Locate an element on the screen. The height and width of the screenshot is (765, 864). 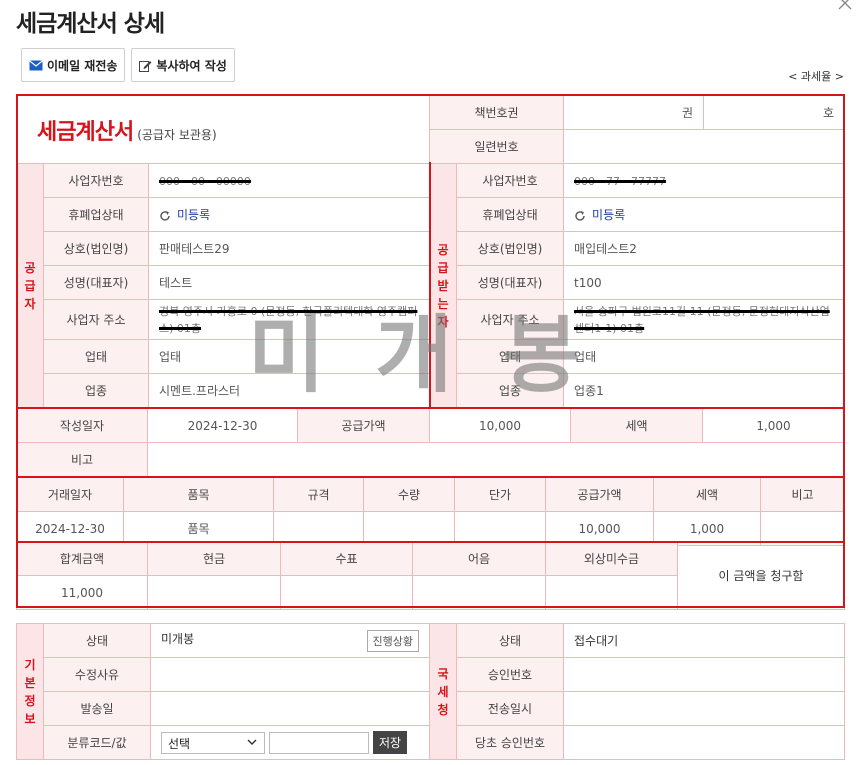
tax-rate-link: < 과세율 > is located at coordinates (816, 76).